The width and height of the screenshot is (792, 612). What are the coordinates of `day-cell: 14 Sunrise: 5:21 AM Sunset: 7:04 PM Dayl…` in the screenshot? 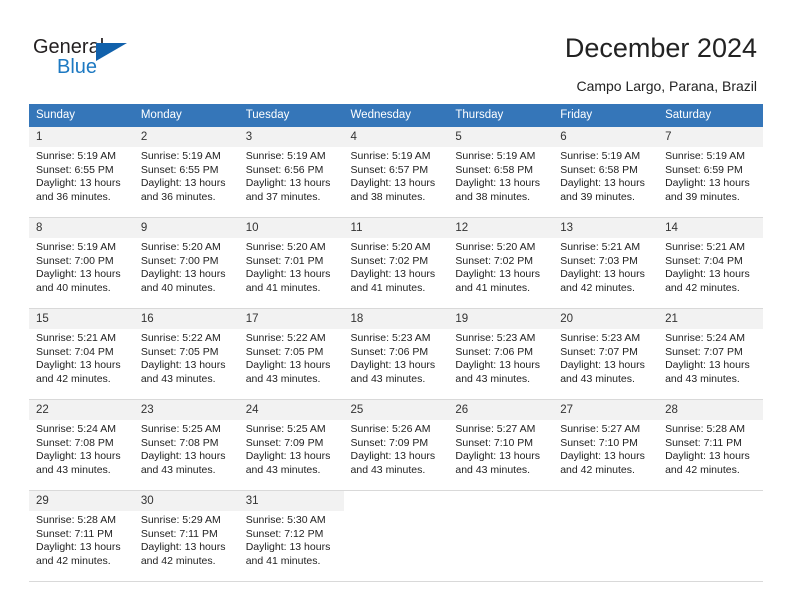 It's located at (710, 263).